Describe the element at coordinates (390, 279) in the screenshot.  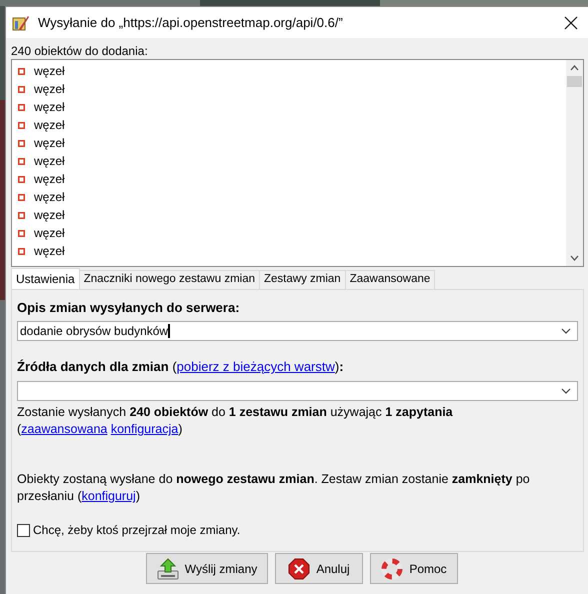
I see `tab: Zaawansowane` at that location.